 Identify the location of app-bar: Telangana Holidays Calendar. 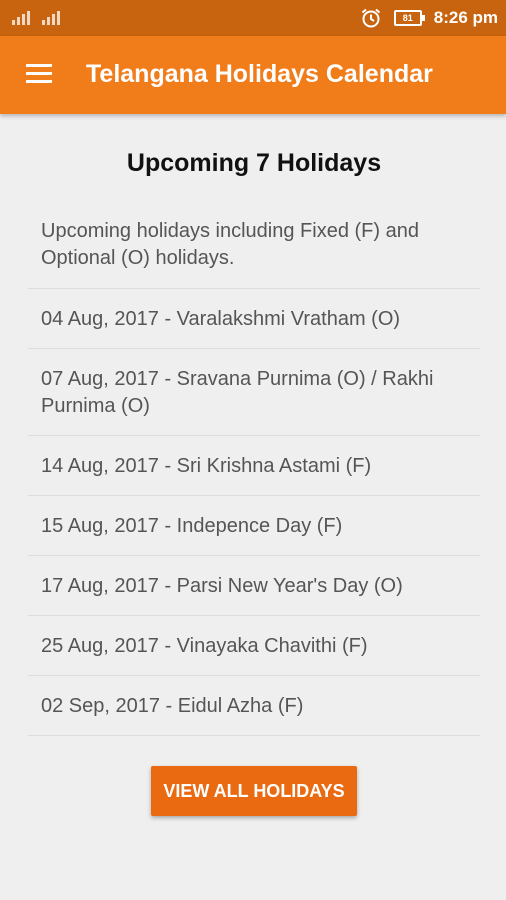
(253, 75).